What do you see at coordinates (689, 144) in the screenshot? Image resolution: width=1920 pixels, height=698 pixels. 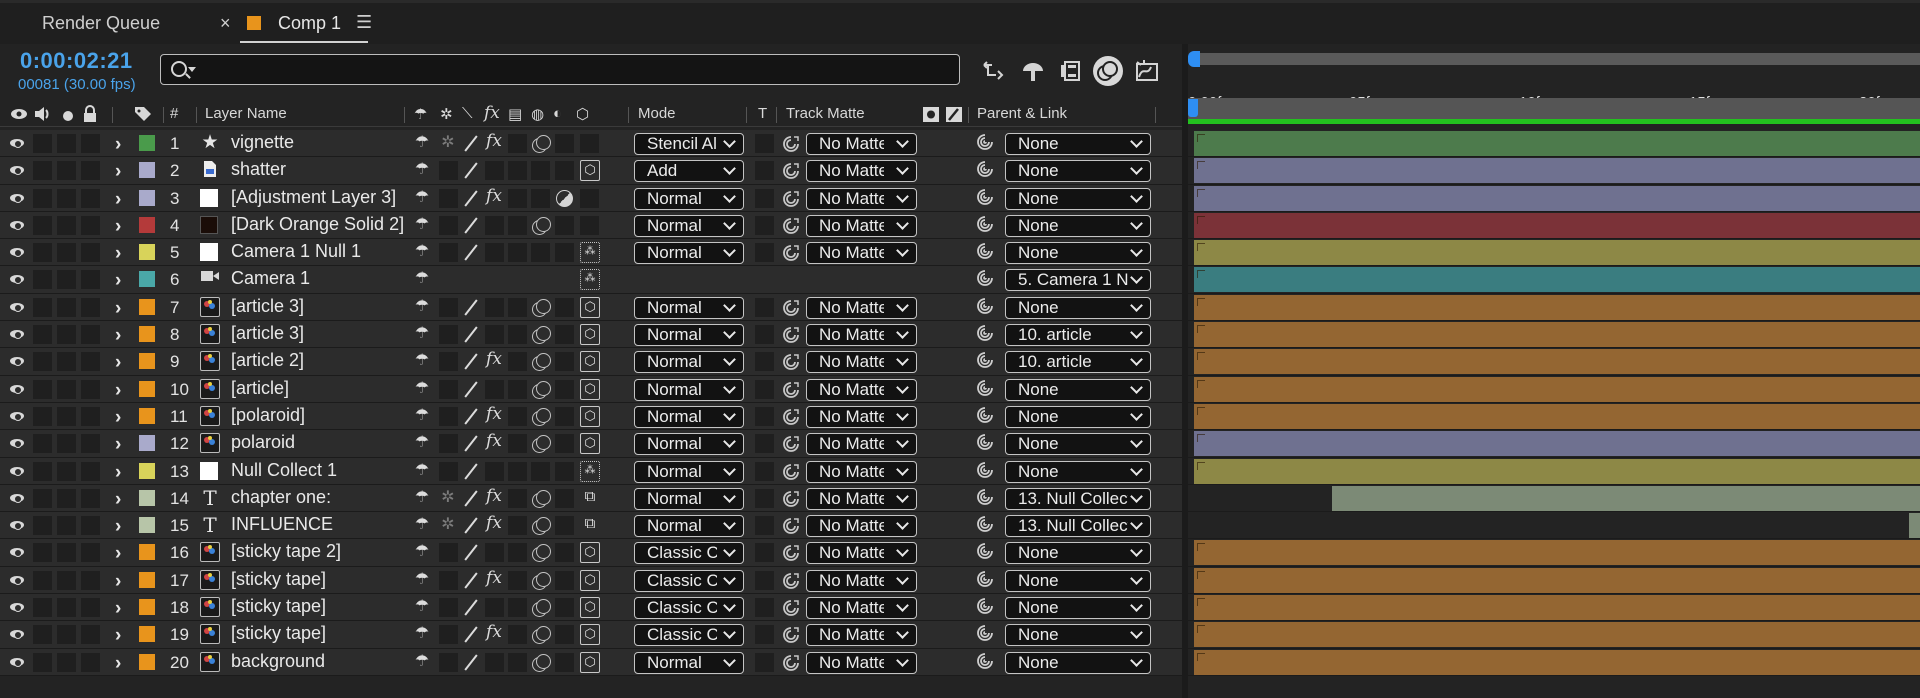 I see `blend-mode-dropdown: Stencil Alpha` at bounding box center [689, 144].